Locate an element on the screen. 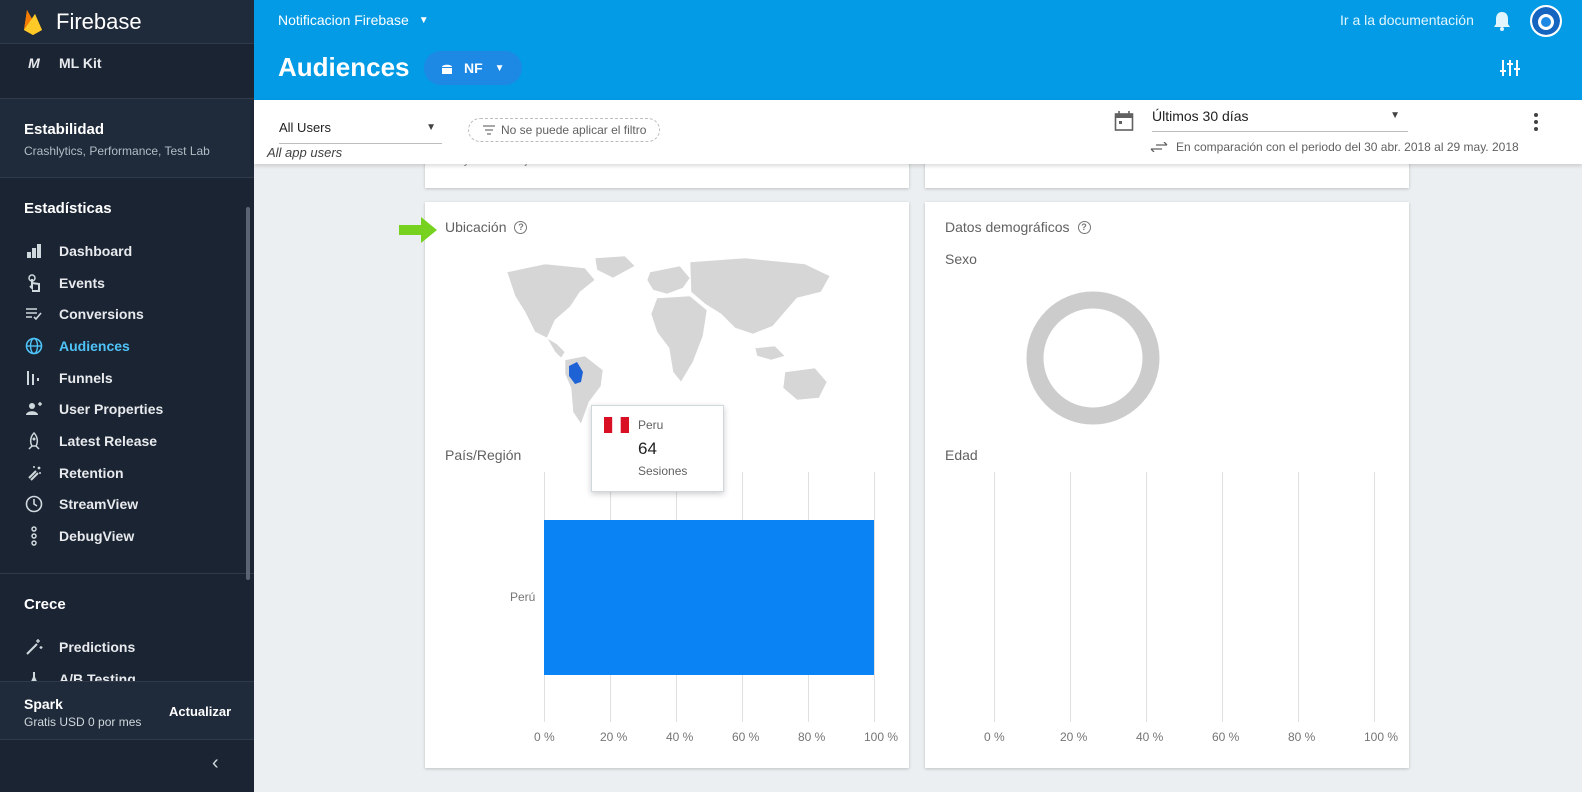  category-label: Perú is located at coordinates (523, 597).